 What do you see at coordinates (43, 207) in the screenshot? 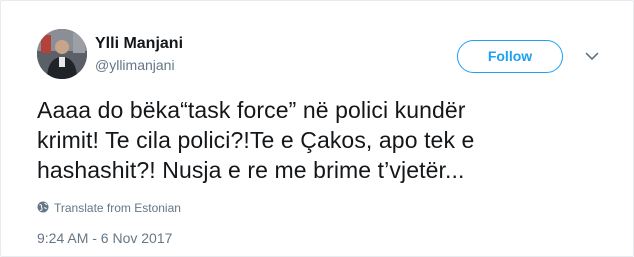
I see `globe-icon` at bounding box center [43, 207].